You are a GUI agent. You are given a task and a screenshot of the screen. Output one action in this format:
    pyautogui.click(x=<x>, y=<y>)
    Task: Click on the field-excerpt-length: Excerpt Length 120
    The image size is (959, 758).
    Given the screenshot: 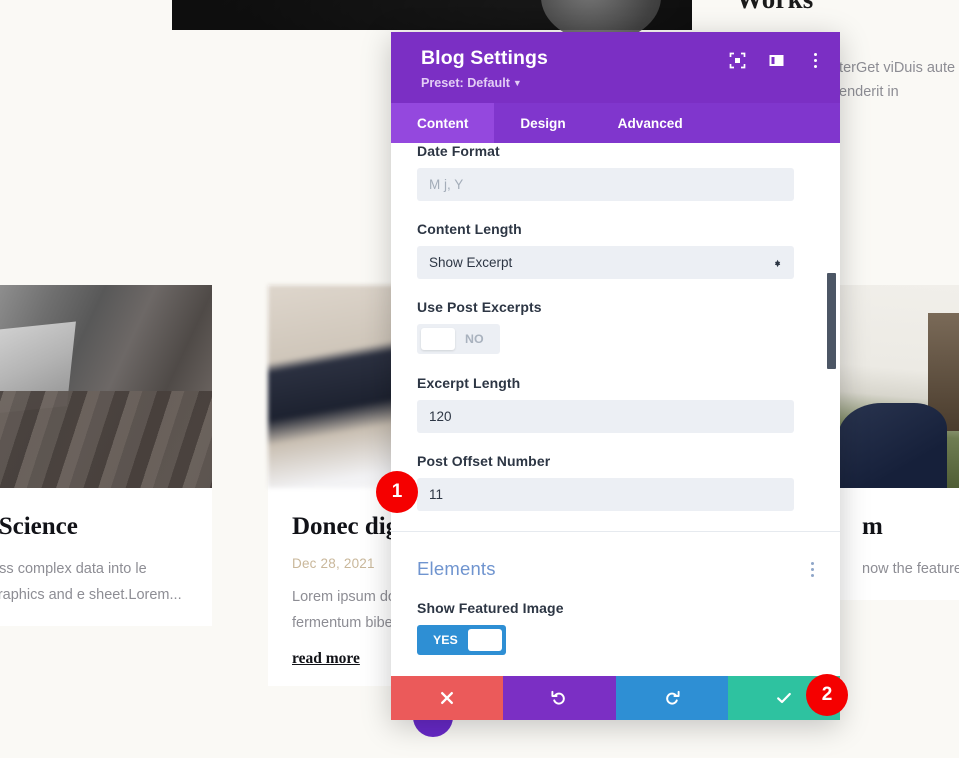 What is the action you would take?
    pyautogui.click(x=615, y=404)
    